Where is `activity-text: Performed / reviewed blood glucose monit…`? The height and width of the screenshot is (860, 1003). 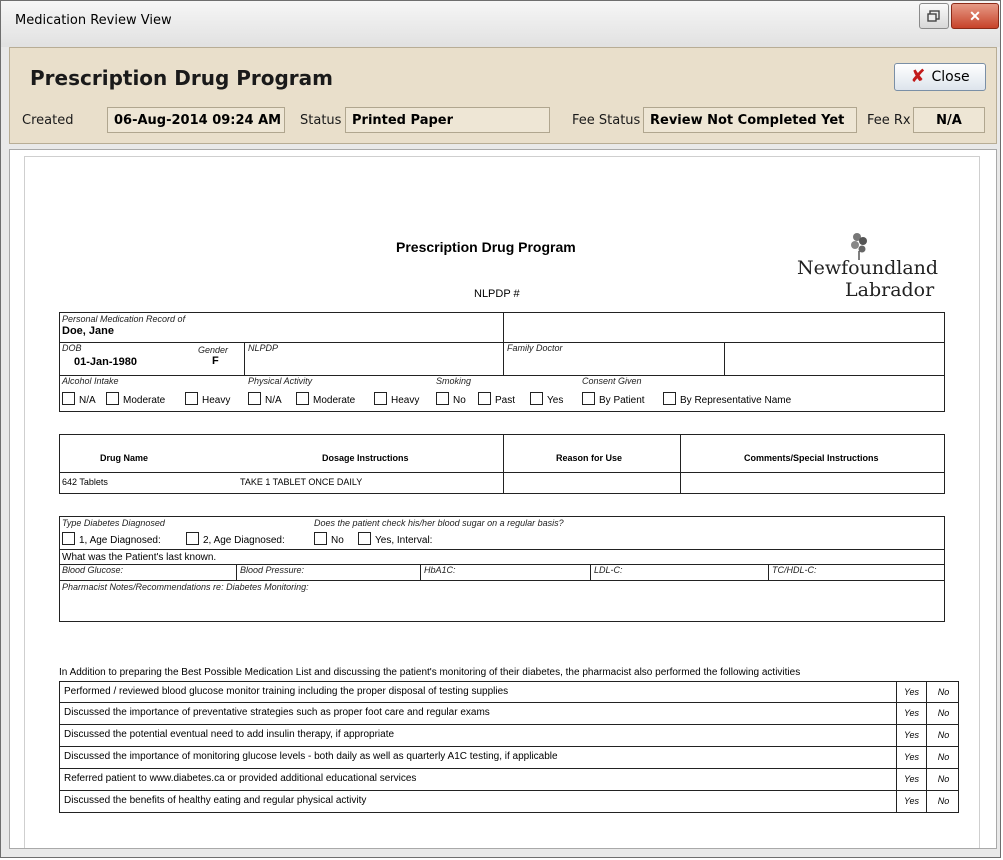 activity-text: Performed / reviewed blood glucose monit… is located at coordinates (286, 691).